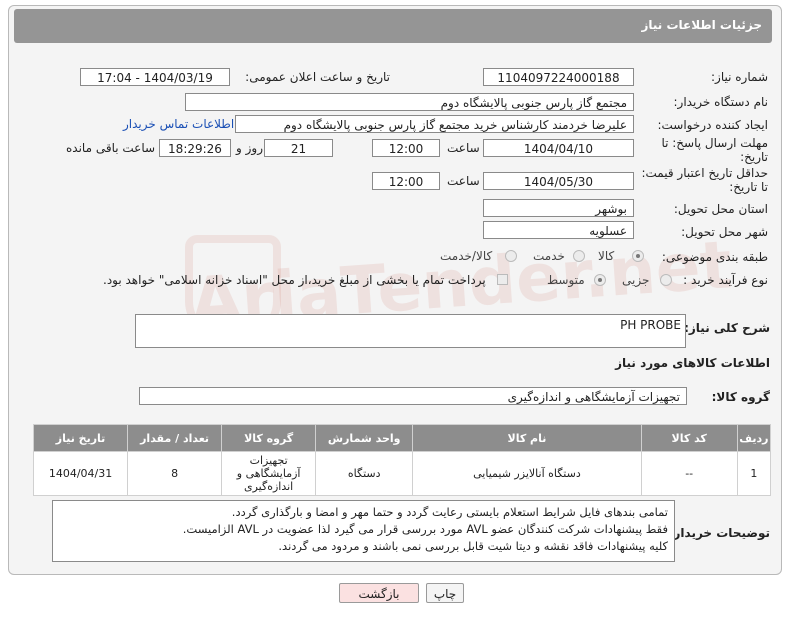 The width and height of the screenshot is (788, 619). I want to click on cell-name: دستگاه آنالایزر شیمیایی, so click(527, 473).